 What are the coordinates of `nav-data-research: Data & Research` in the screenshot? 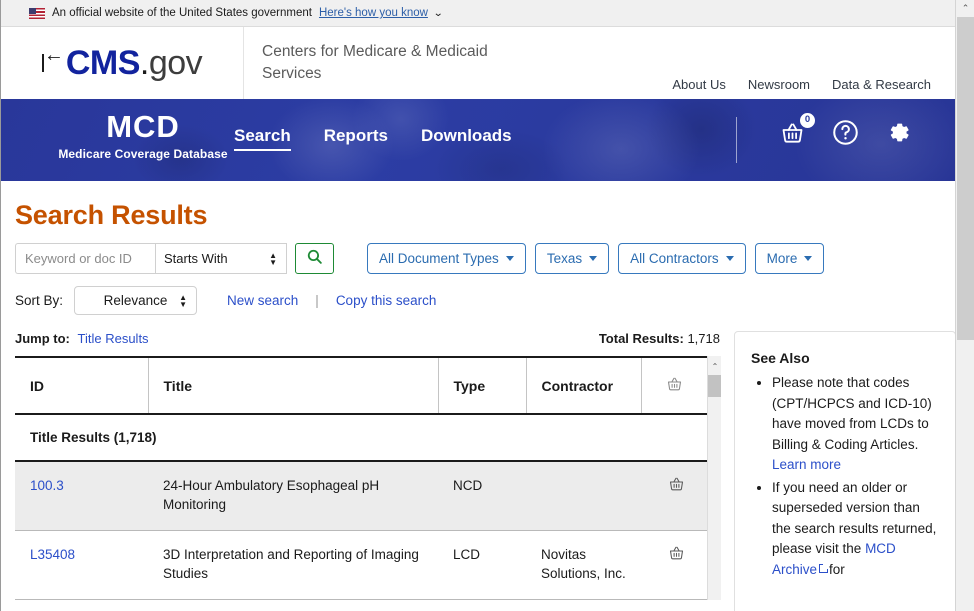 It's located at (881, 84).